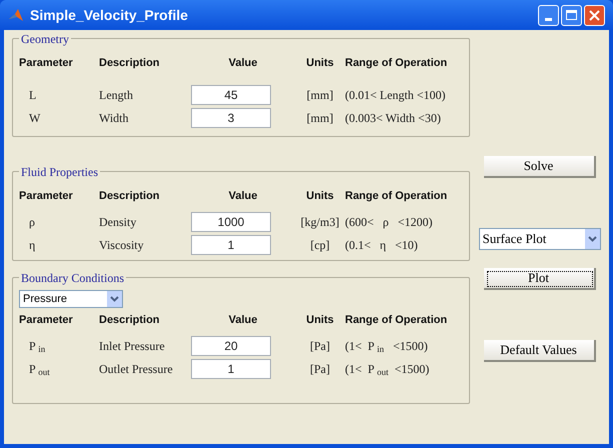 This screenshot has width=613, height=448. What do you see at coordinates (114, 118) in the screenshot?
I see `parameter-description: Width` at bounding box center [114, 118].